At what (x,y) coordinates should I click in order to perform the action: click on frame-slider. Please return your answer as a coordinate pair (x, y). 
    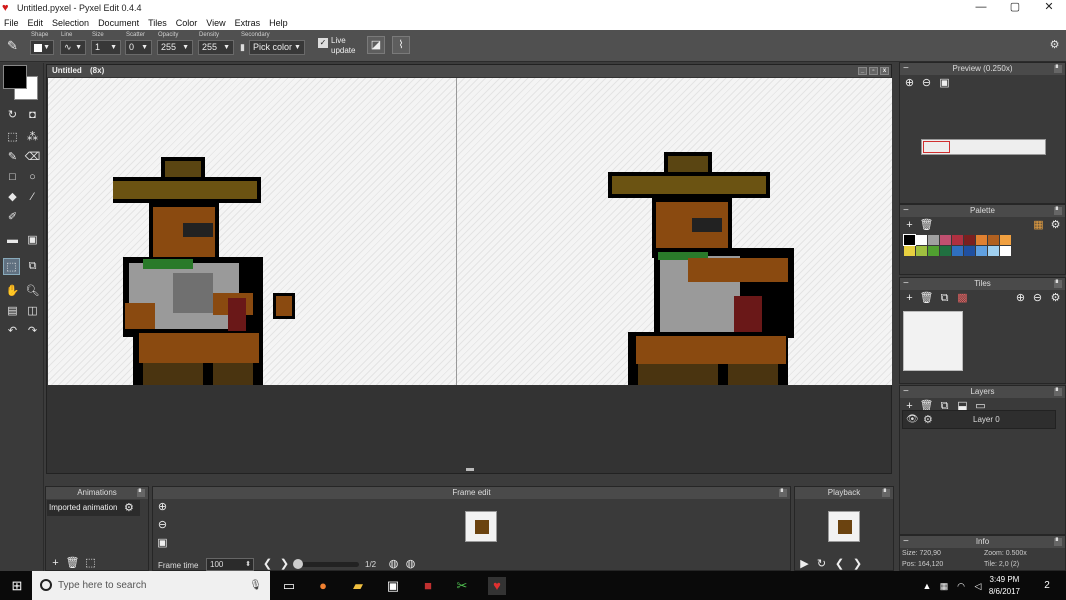
    Looking at the image, I should click on (326, 564).